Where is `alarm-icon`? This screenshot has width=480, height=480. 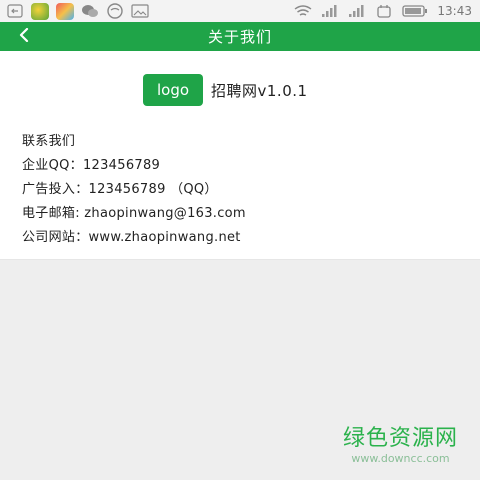 alarm-icon is located at coordinates (384, 11).